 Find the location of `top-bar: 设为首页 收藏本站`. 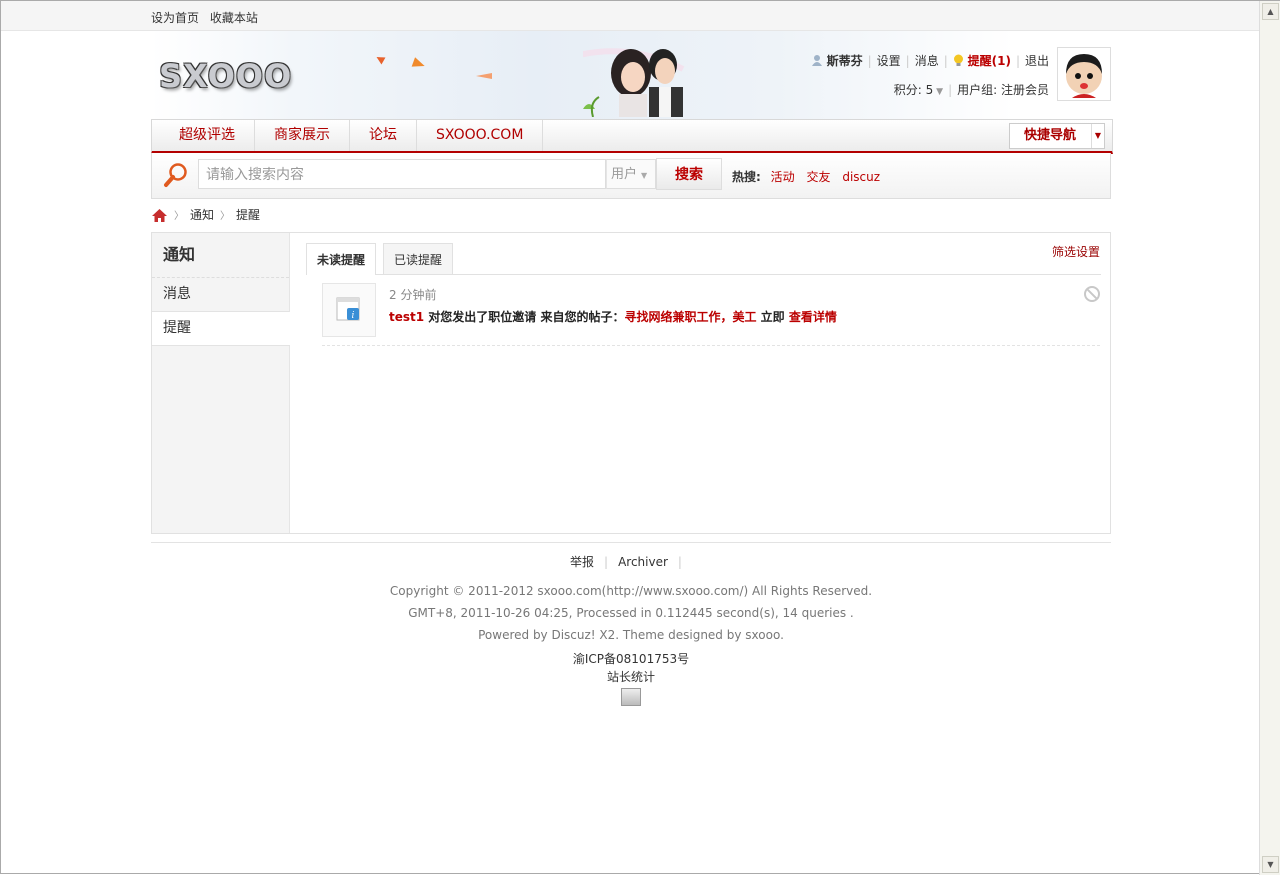

top-bar: 设为首页 收藏本站 is located at coordinates (630, 16).